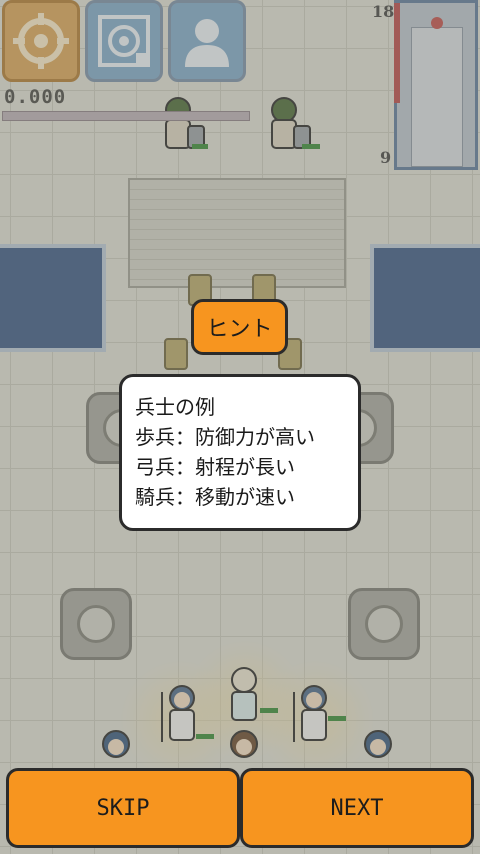 The image size is (480, 854). Describe the element at coordinates (123, 808) in the screenshot. I see `skip-button: SKIP` at that location.